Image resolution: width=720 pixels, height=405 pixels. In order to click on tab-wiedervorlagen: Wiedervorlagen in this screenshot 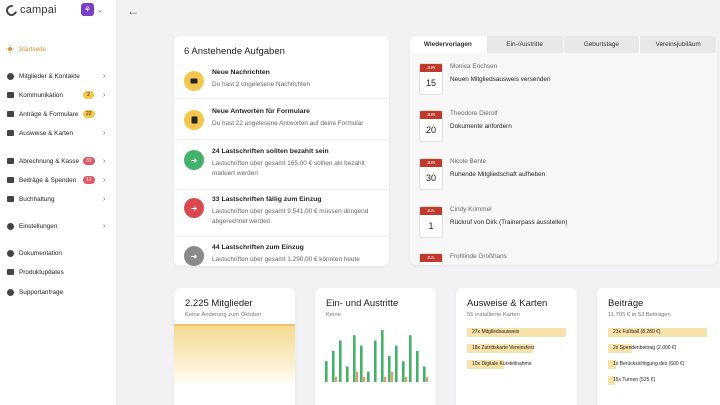, I will do `click(448, 44)`.